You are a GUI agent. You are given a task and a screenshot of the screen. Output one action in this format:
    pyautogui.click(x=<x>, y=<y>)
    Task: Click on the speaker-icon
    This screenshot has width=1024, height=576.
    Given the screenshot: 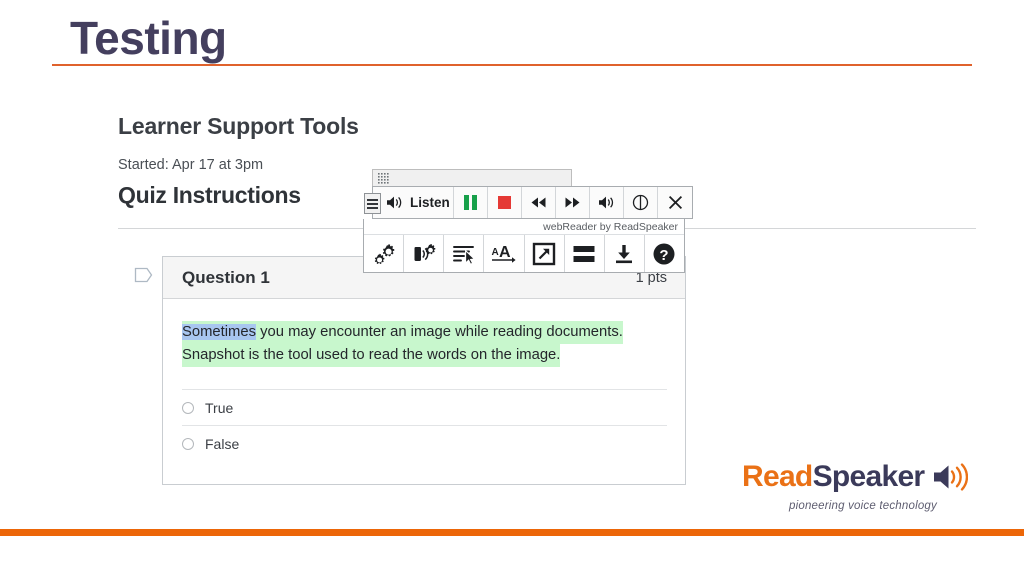 What is the action you would take?
    pyautogui.click(x=394, y=202)
    